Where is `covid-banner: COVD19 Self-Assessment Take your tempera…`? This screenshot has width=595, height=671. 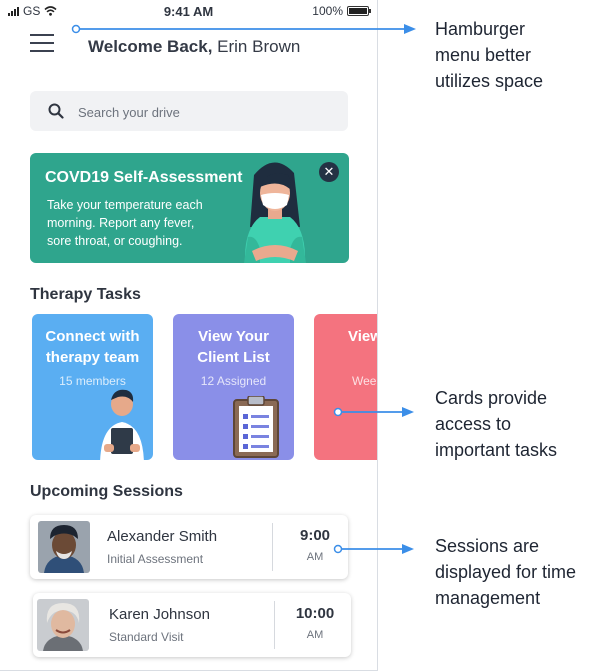
covid-banner: COVD19 Self-Assessment Take your tempera… is located at coordinates (189, 208).